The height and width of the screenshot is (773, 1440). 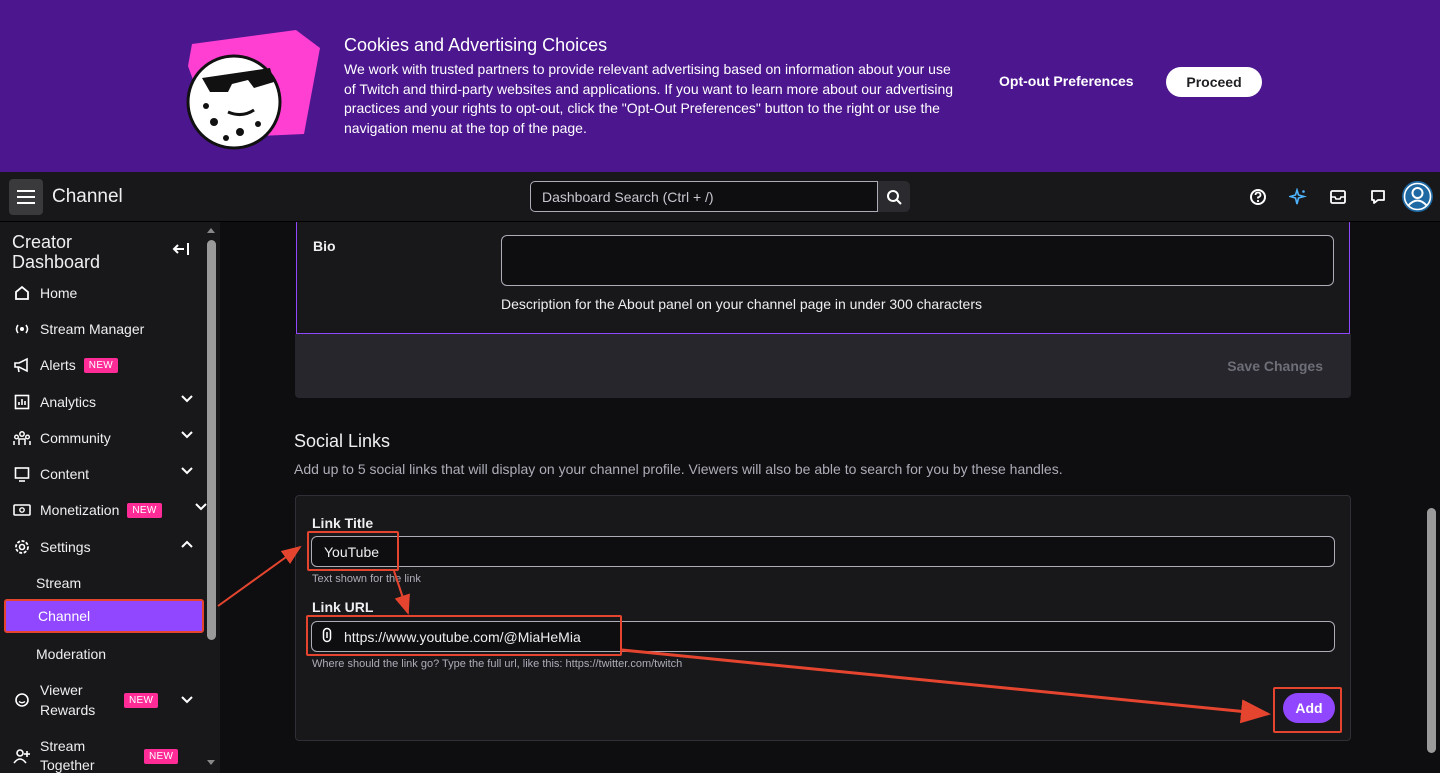 I want to click on top-nav: Channel, so click(x=720, y=197).